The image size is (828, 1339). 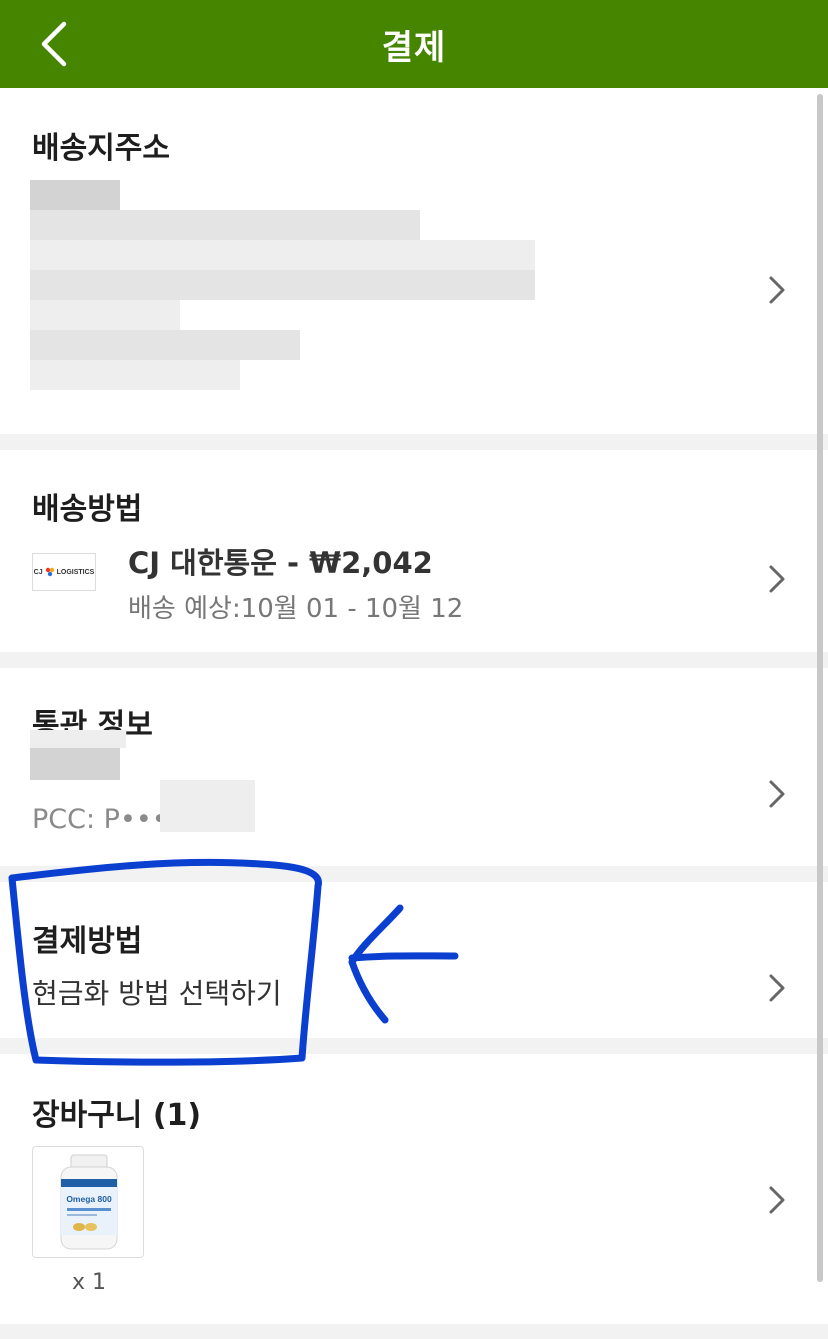 I want to click on cj-logistics-logo: CJ LOGISTICS, so click(x=64, y=572).